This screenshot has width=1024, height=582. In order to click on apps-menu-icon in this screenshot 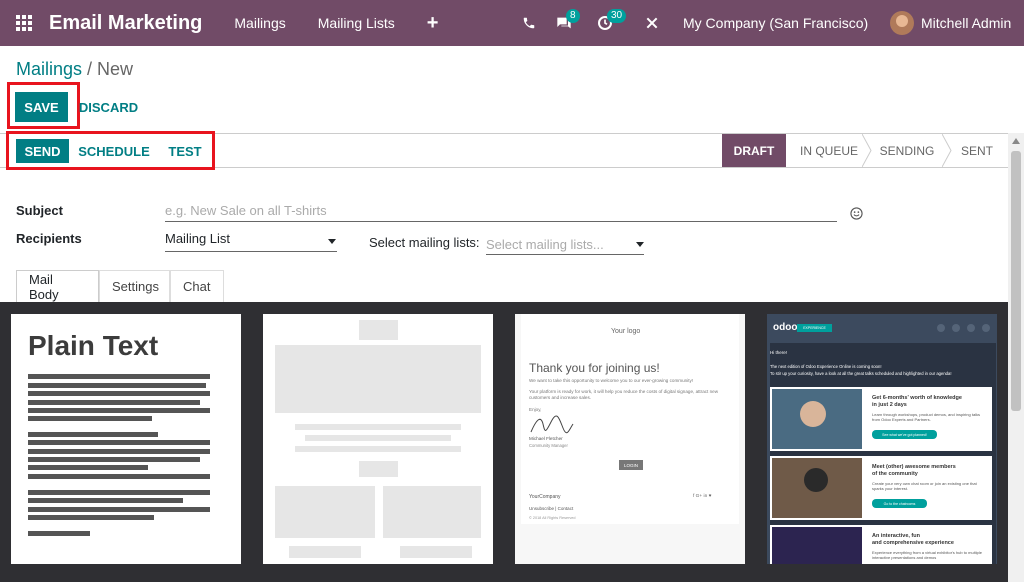, I will do `click(24, 23)`.